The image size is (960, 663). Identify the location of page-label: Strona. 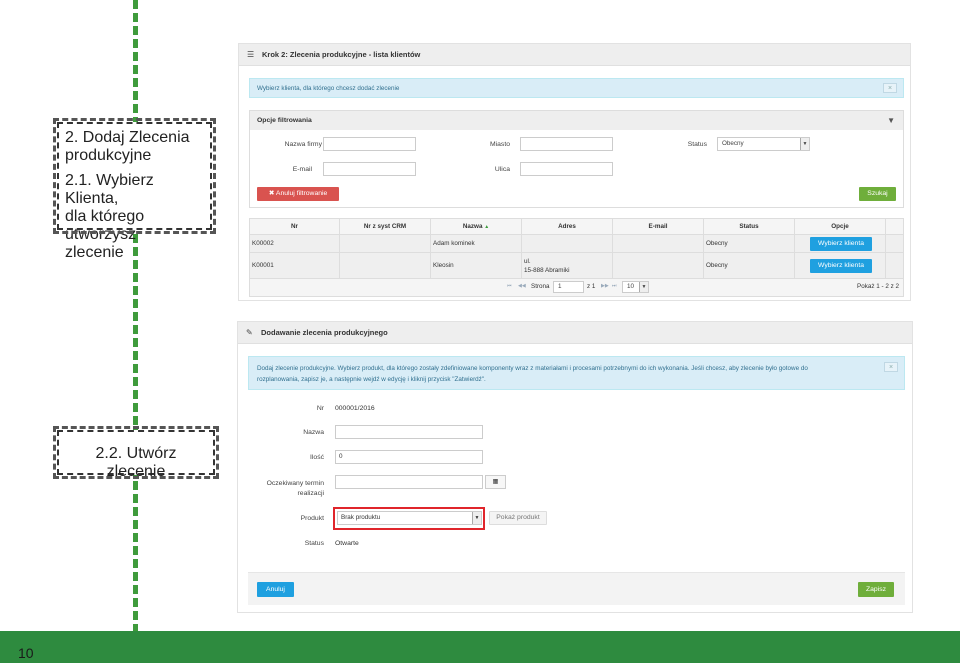
(540, 286).